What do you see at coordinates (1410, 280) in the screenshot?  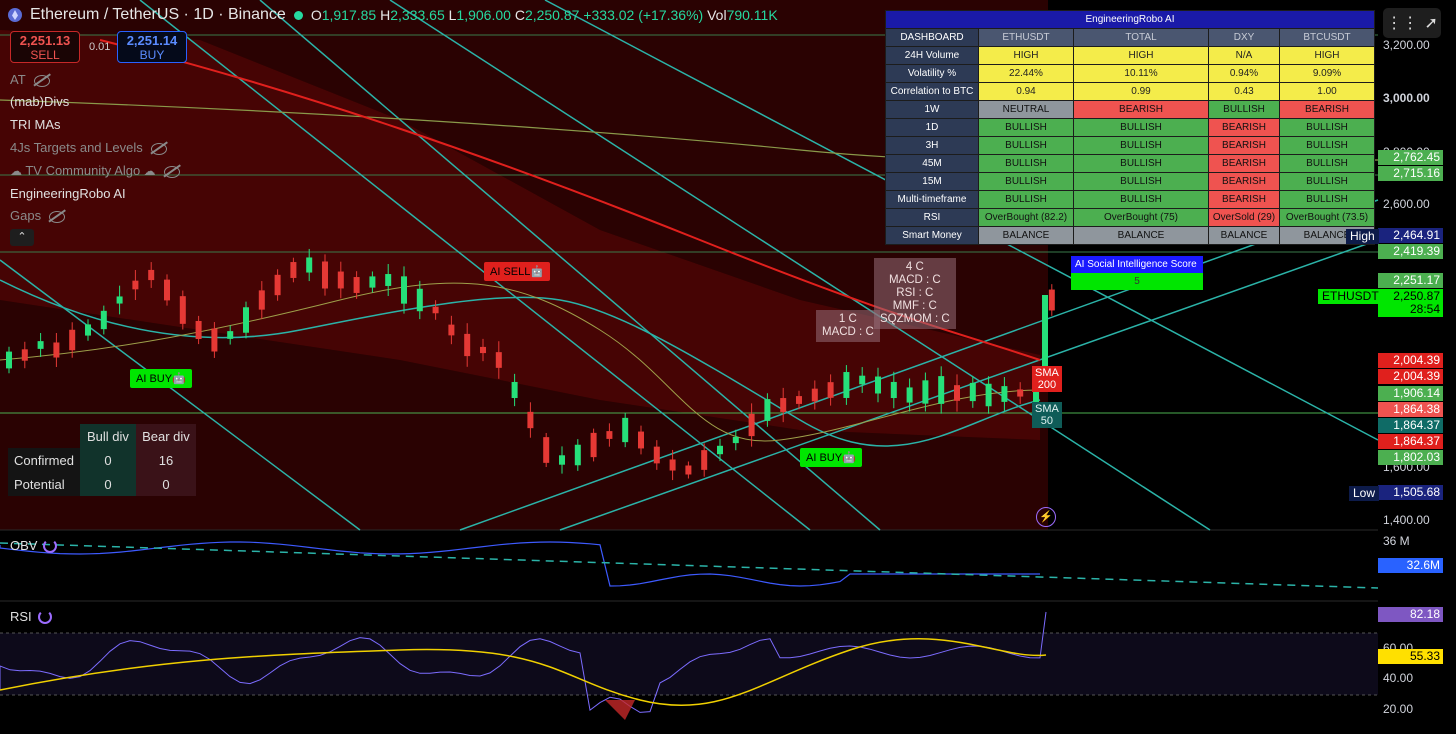 I see `price-tag: 2,251.17` at bounding box center [1410, 280].